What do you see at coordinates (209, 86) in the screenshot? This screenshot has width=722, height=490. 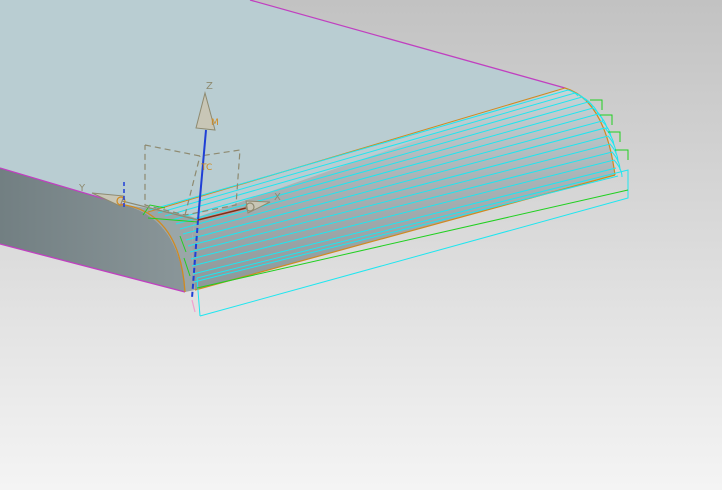 I see `axis-z-label: Z` at bounding box center [209, 86].